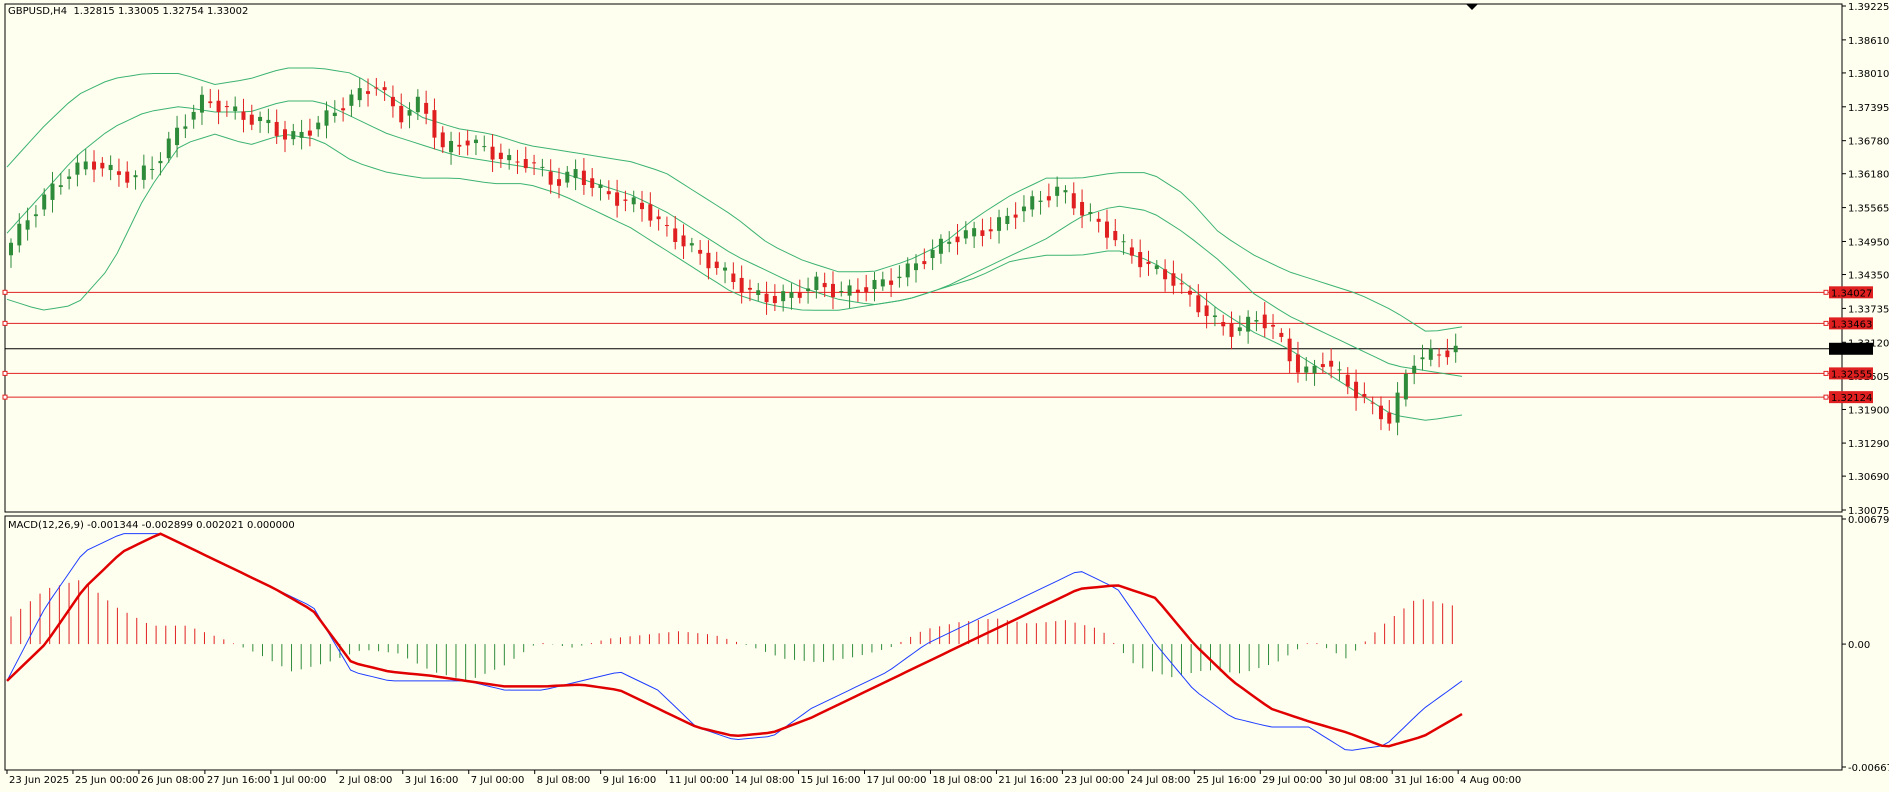  I want to click on shift-marker-icon, so click(1472, 7).